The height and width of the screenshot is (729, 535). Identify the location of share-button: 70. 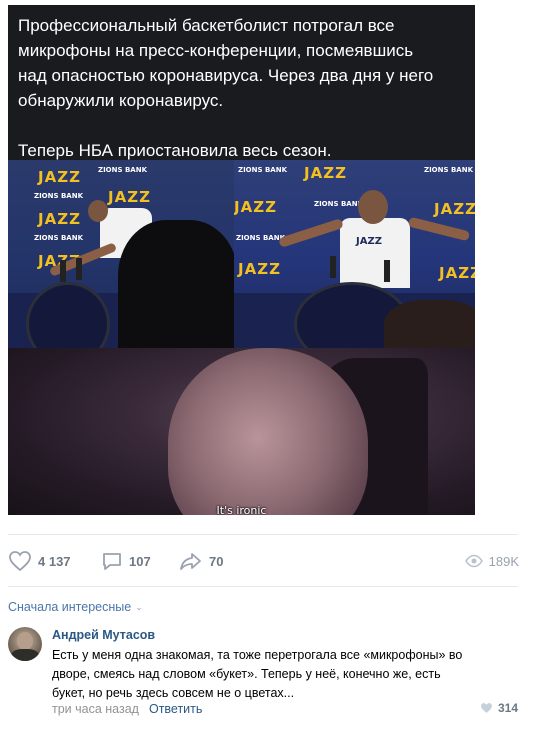
(201, 561).